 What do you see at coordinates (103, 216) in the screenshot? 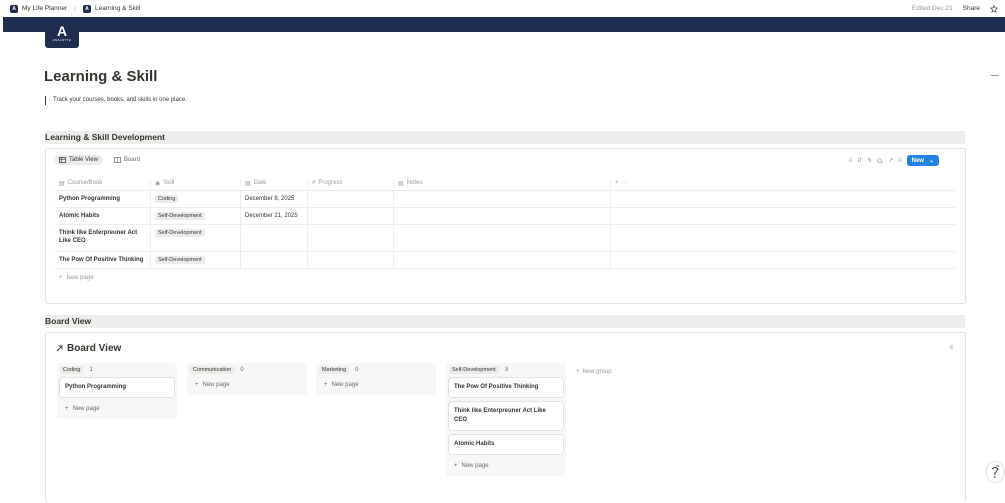
I see `row-name: Atomic Habits` at bounding box center [103, 216].